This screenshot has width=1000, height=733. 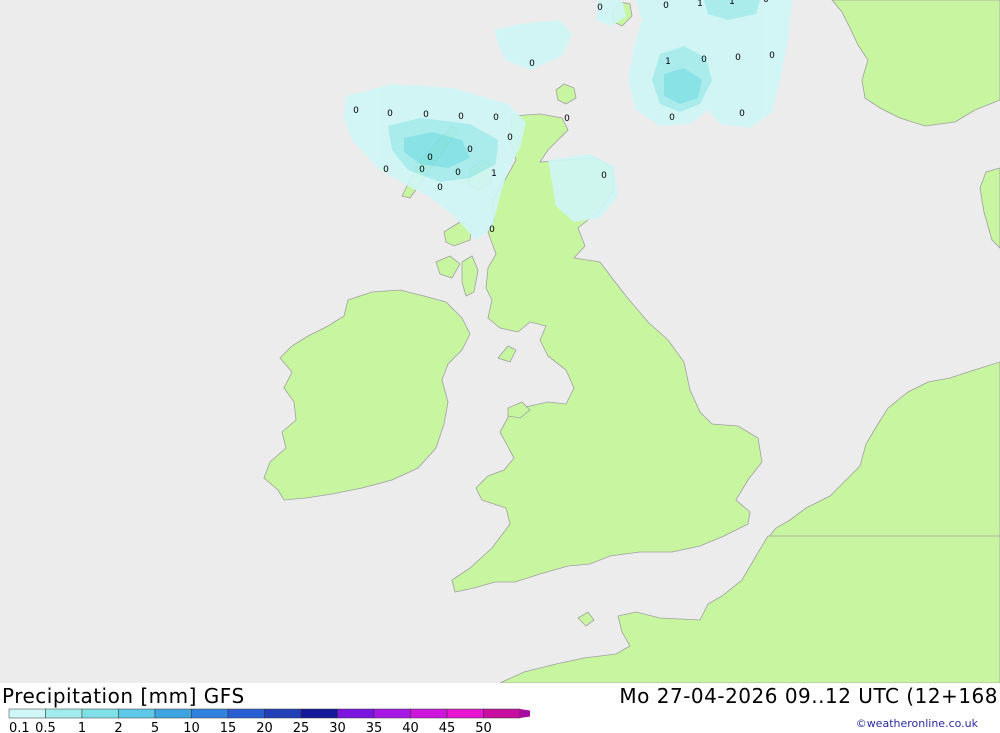 I want to click on legend-arrow, so click(x=525, y=713).